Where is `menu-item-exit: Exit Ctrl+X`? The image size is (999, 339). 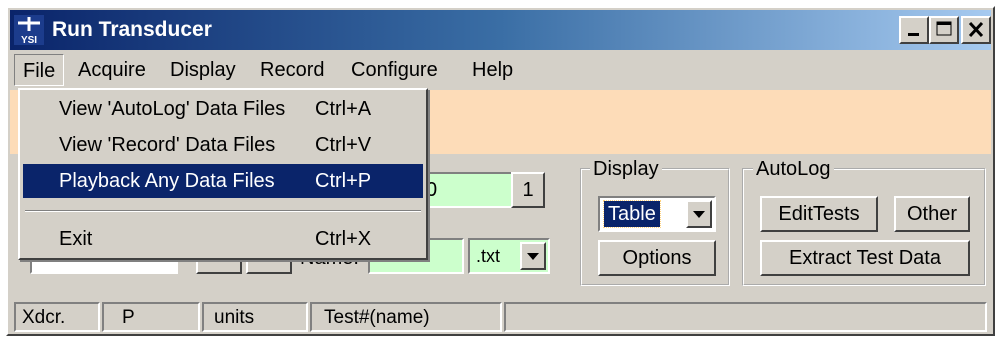 menu-item-exit: Exit Ctrl+X is located at coordinates (223, 239).